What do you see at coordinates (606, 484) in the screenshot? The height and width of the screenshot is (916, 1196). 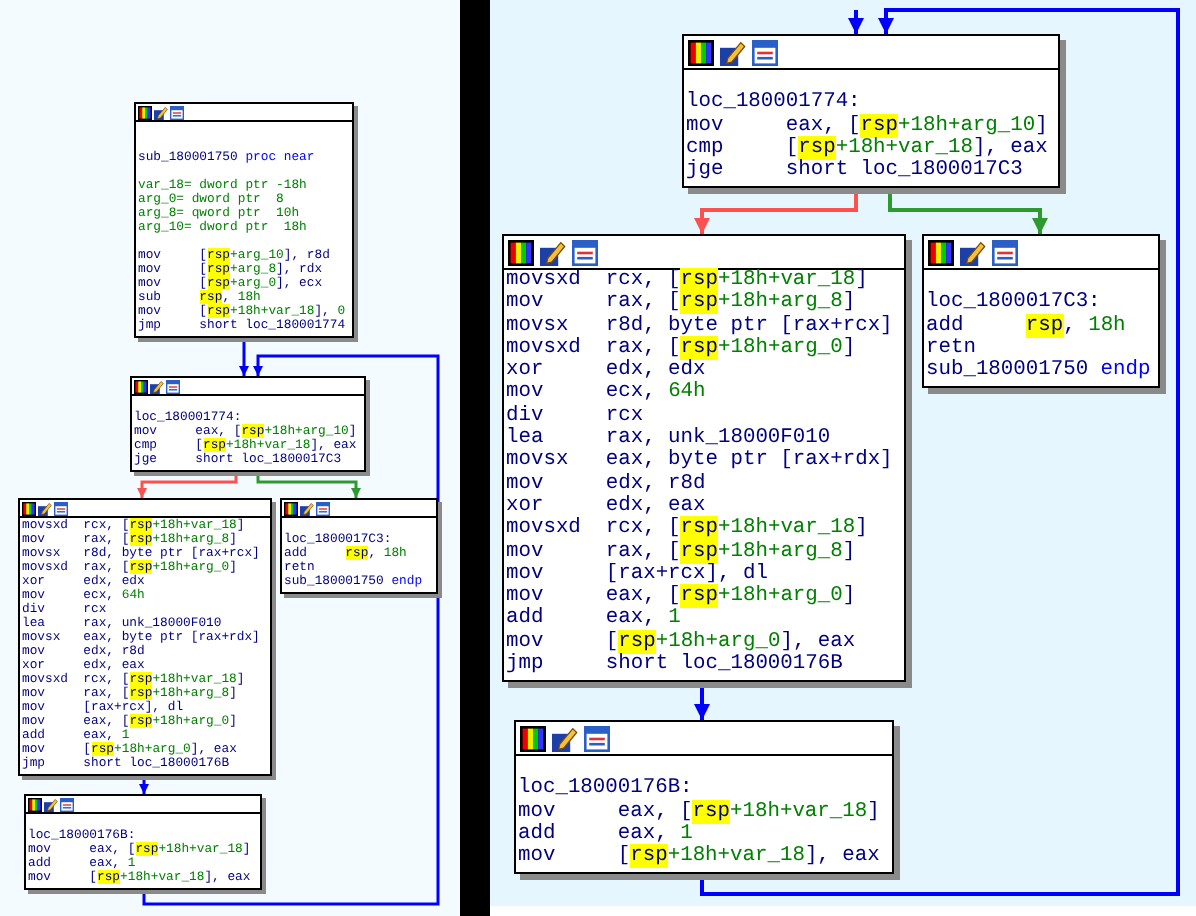 I see `code-line: mov edx, r8d` at bounding box center [606, 484].